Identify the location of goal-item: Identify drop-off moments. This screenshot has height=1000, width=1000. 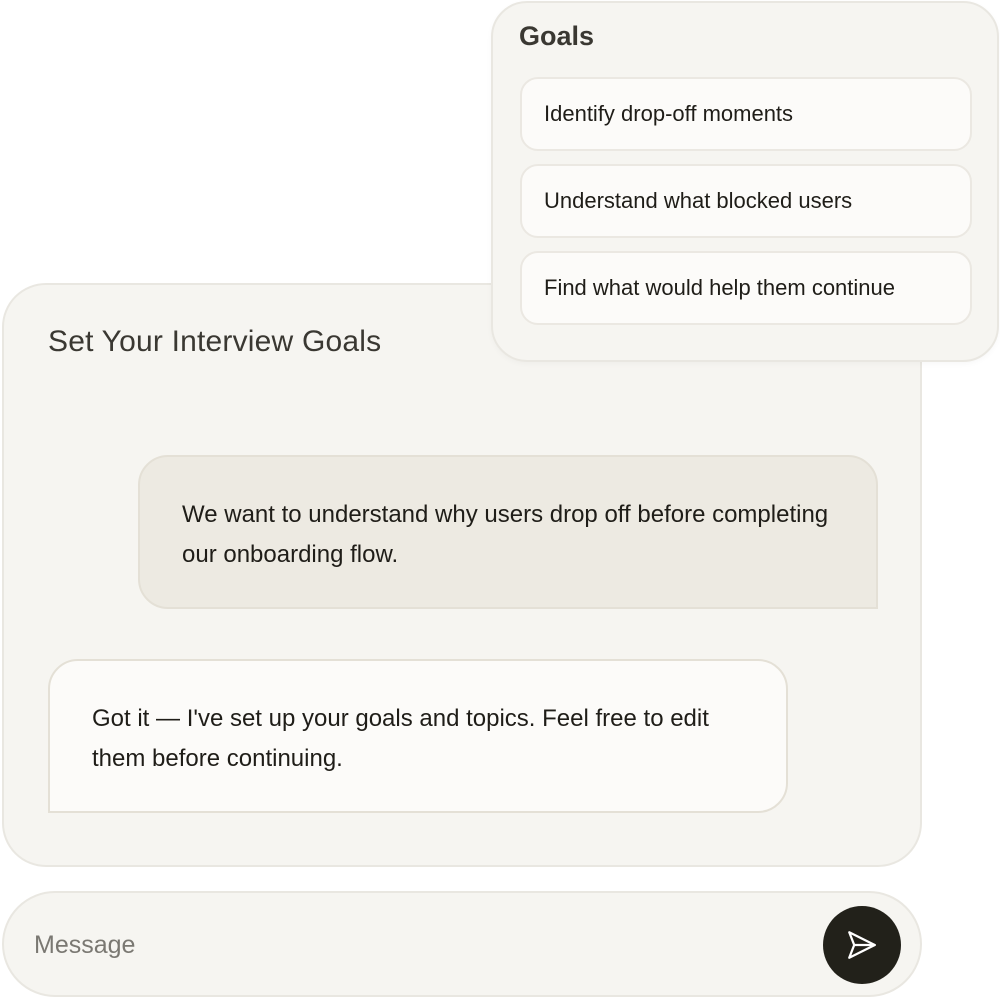
(746, 114).